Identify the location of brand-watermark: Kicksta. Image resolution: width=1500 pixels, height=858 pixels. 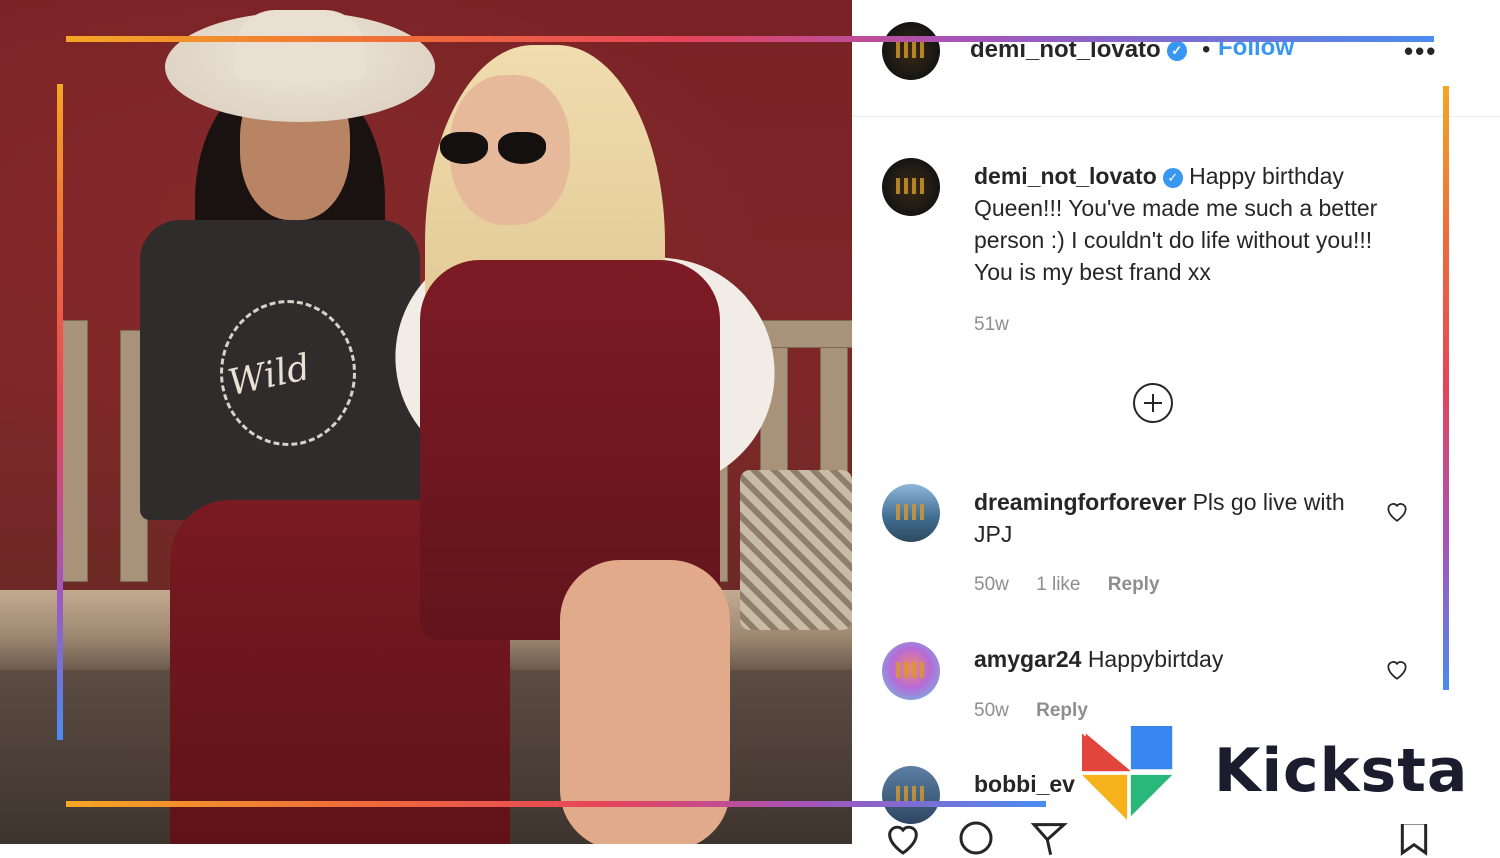
(1273, 774).